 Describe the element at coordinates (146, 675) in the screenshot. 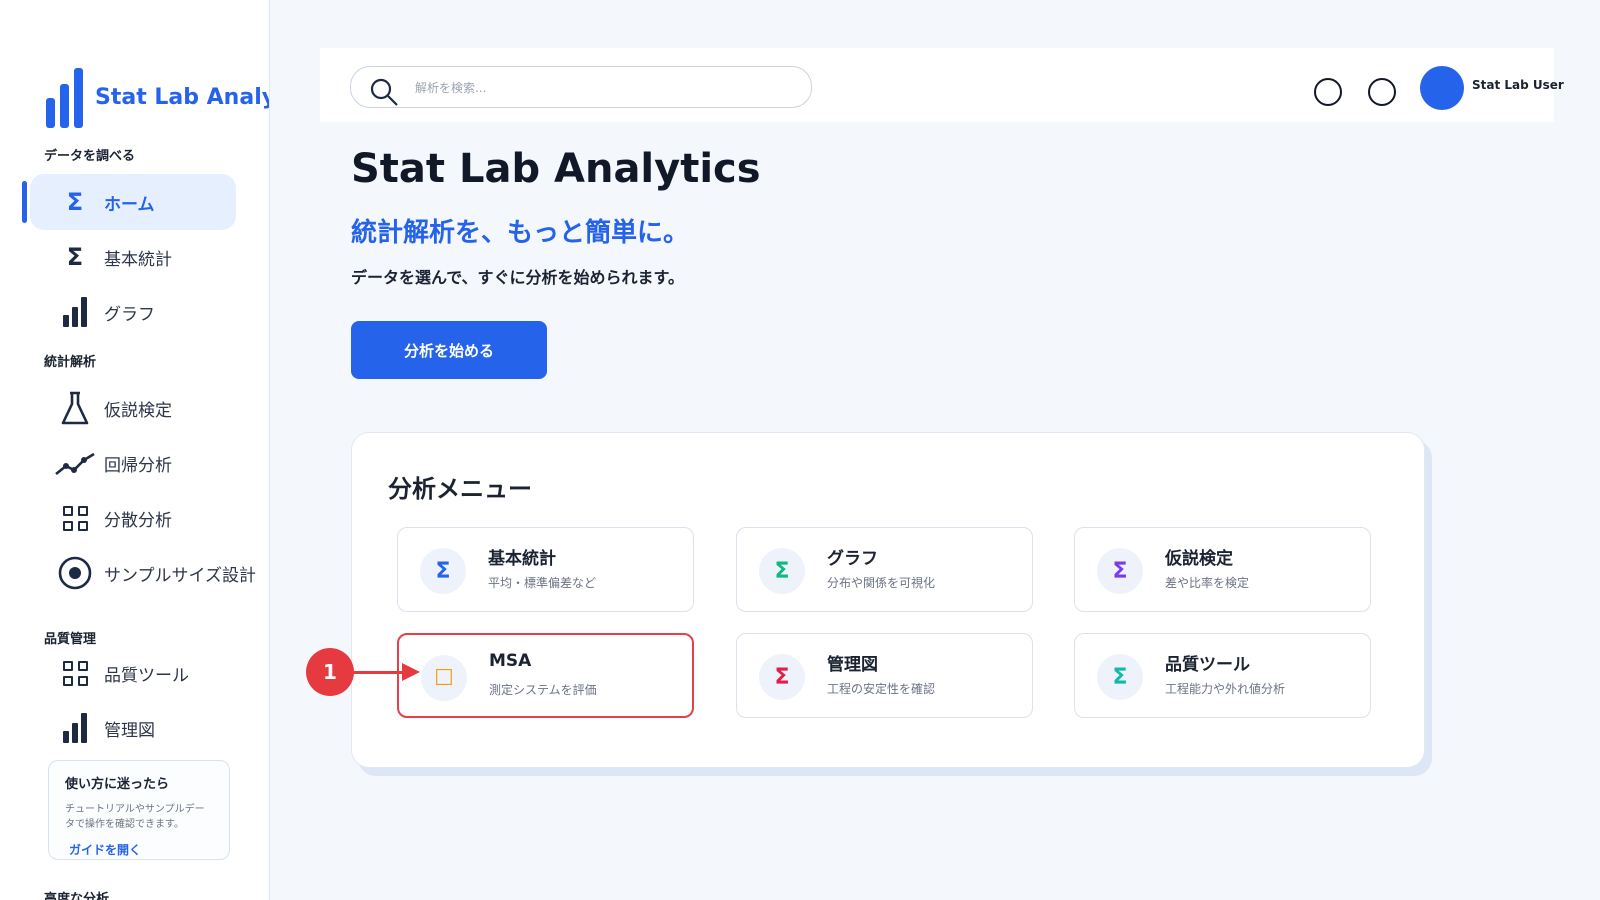

I see `sidebar-item-label: 品質ツール` at that location.